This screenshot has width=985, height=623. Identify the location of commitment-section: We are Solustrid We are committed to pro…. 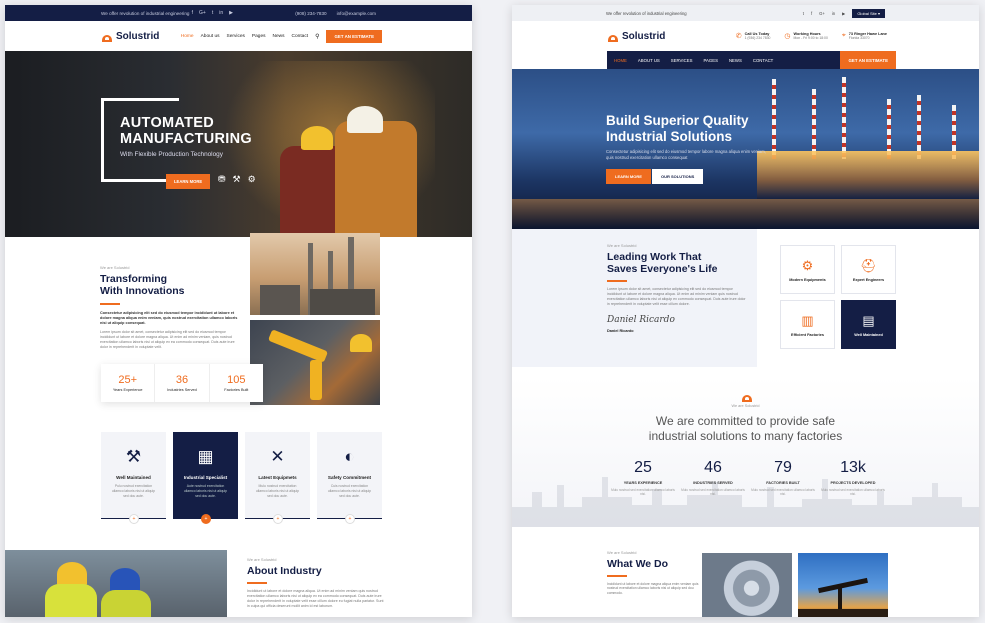
(745, 452).